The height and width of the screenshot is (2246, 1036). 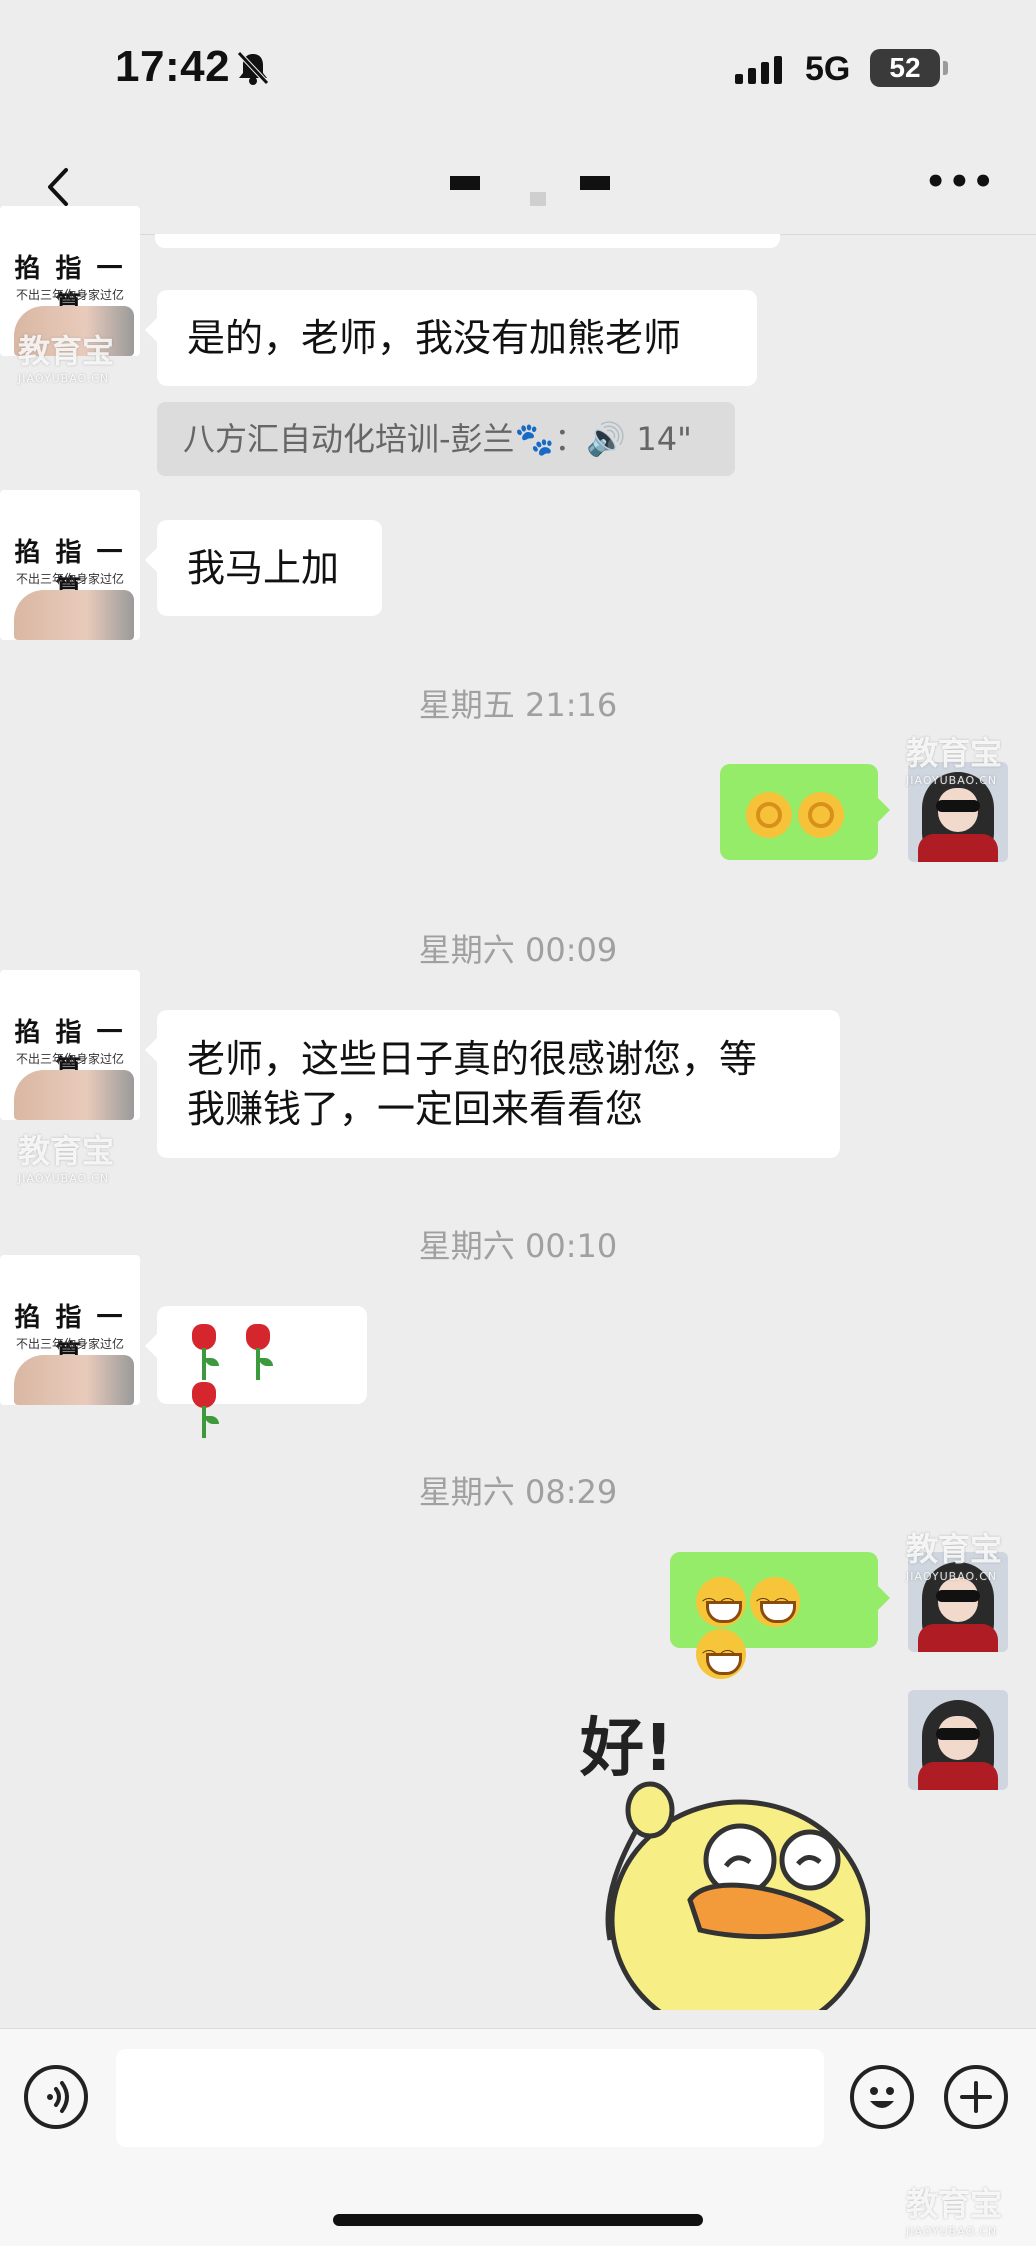 What do you see at coordinates (492, 1084) in the screenshot?
I see `message-bubble: 老师，这些日子真的很感谢您，等 我赚钱了，一定回来看看您` at bounding box center [492, 1084].